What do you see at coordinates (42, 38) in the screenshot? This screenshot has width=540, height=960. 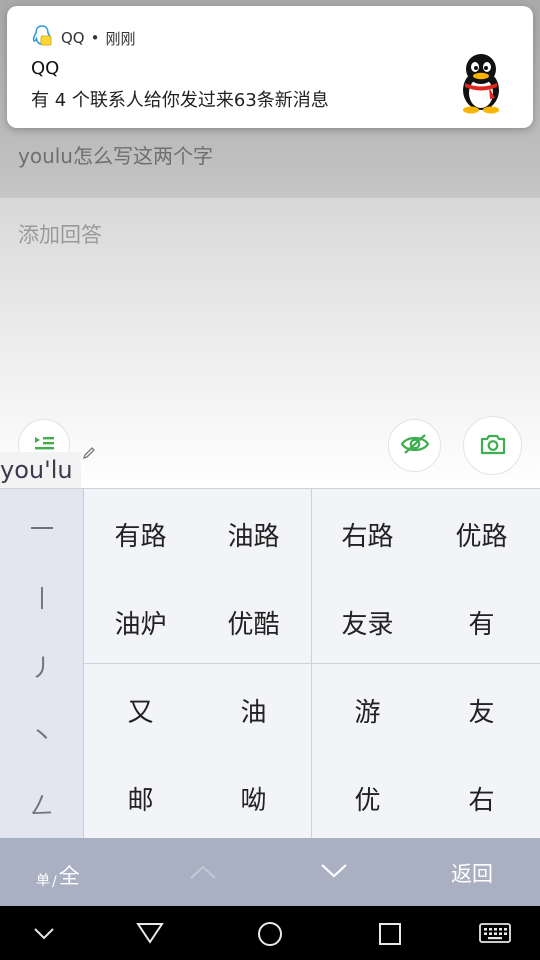 I see `qq-small-icon` at bounding box center [42, 38].